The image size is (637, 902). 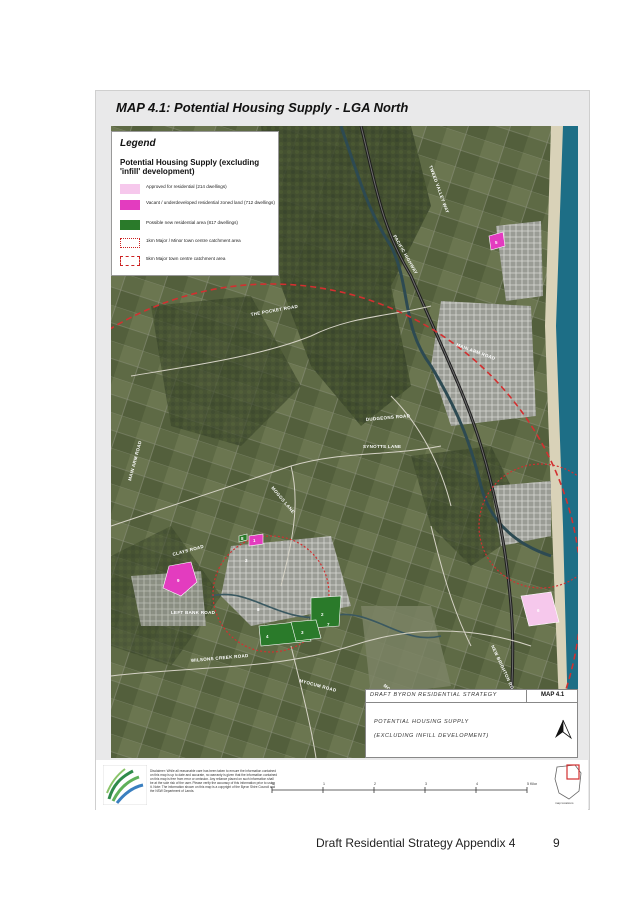 I want to click on page-number: 9, so click(x=556, y=843).